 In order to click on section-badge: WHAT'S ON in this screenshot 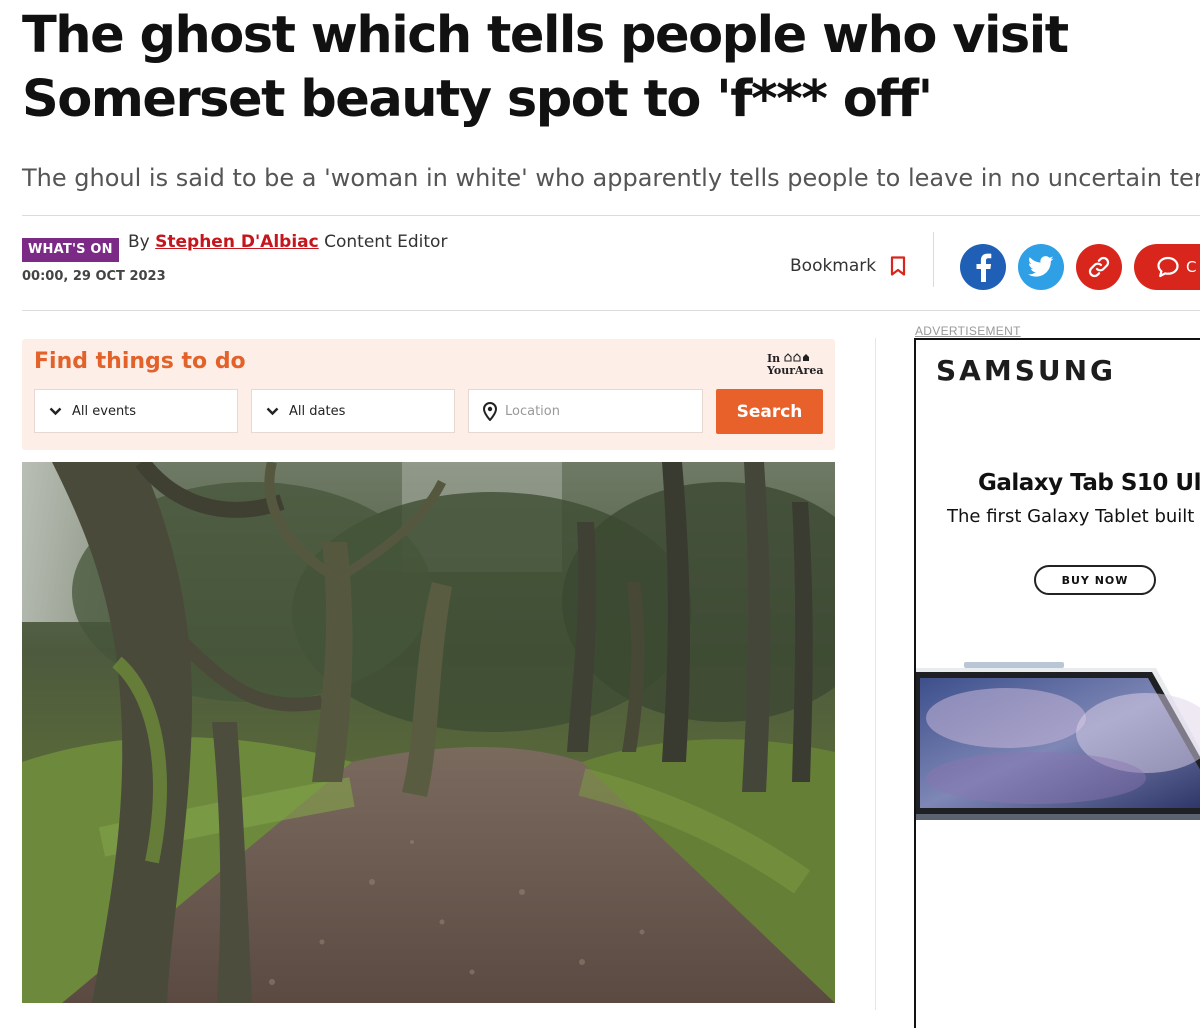, I will do `click(70, 250)`.